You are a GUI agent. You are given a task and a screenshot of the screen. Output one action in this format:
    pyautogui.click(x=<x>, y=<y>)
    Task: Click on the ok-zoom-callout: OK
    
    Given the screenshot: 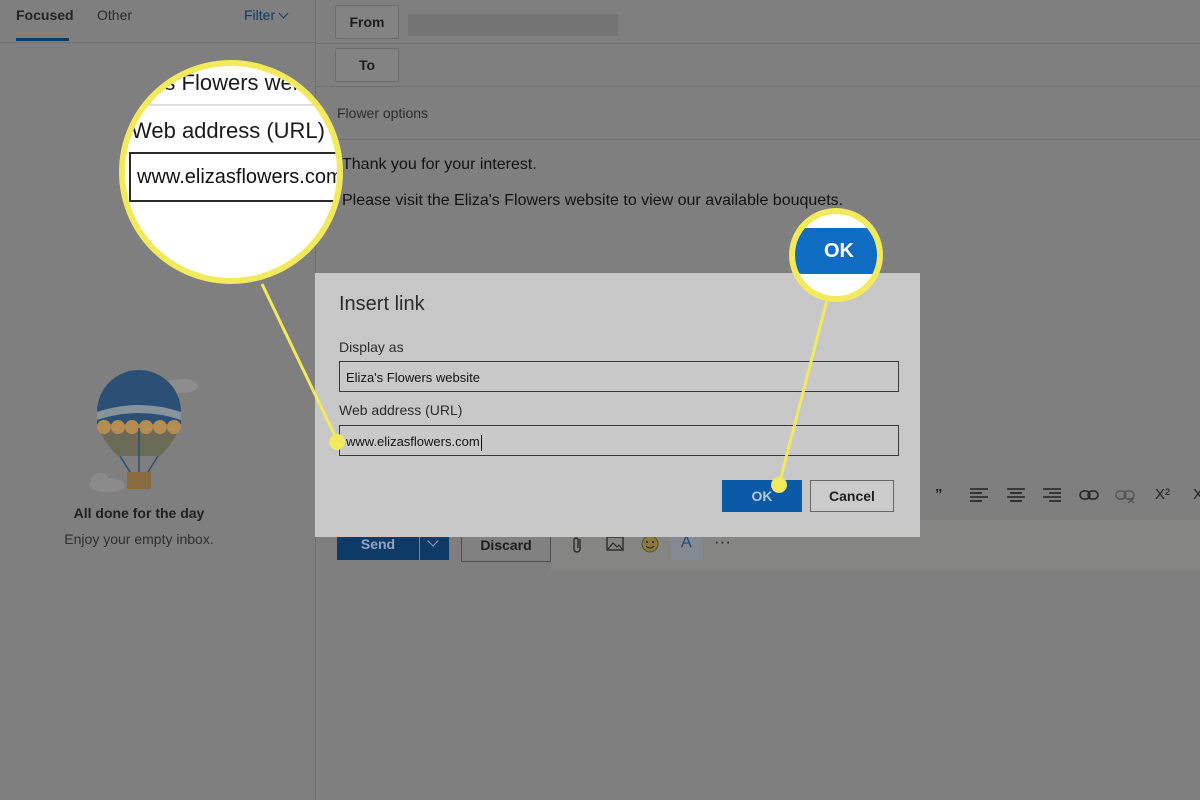 What is the action you would take?
    pyautogui.click(x=836, y=255)
    